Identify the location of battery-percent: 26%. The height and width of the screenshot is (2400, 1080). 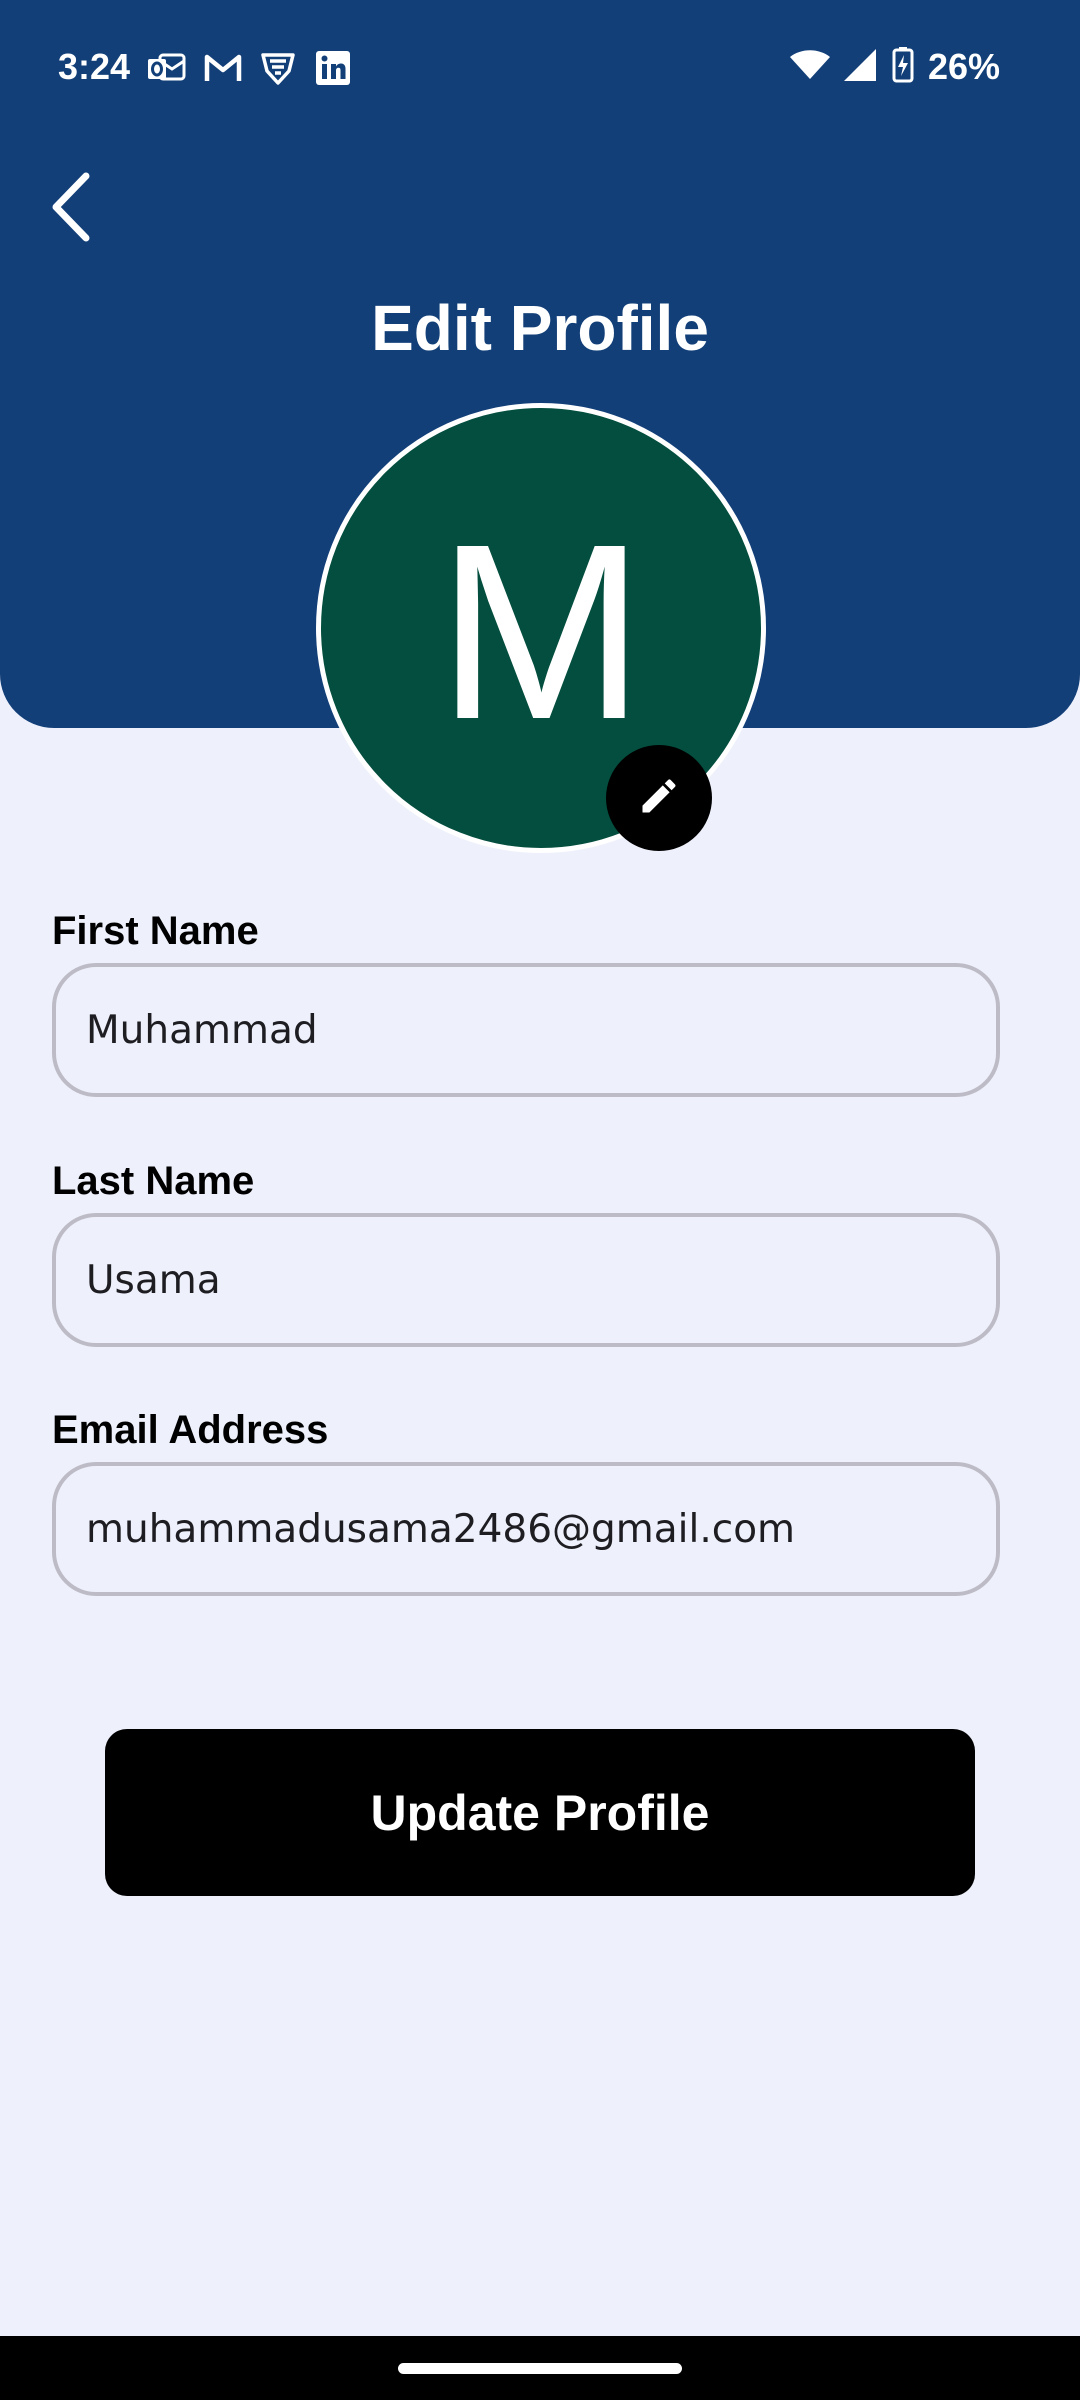
(963, 66).